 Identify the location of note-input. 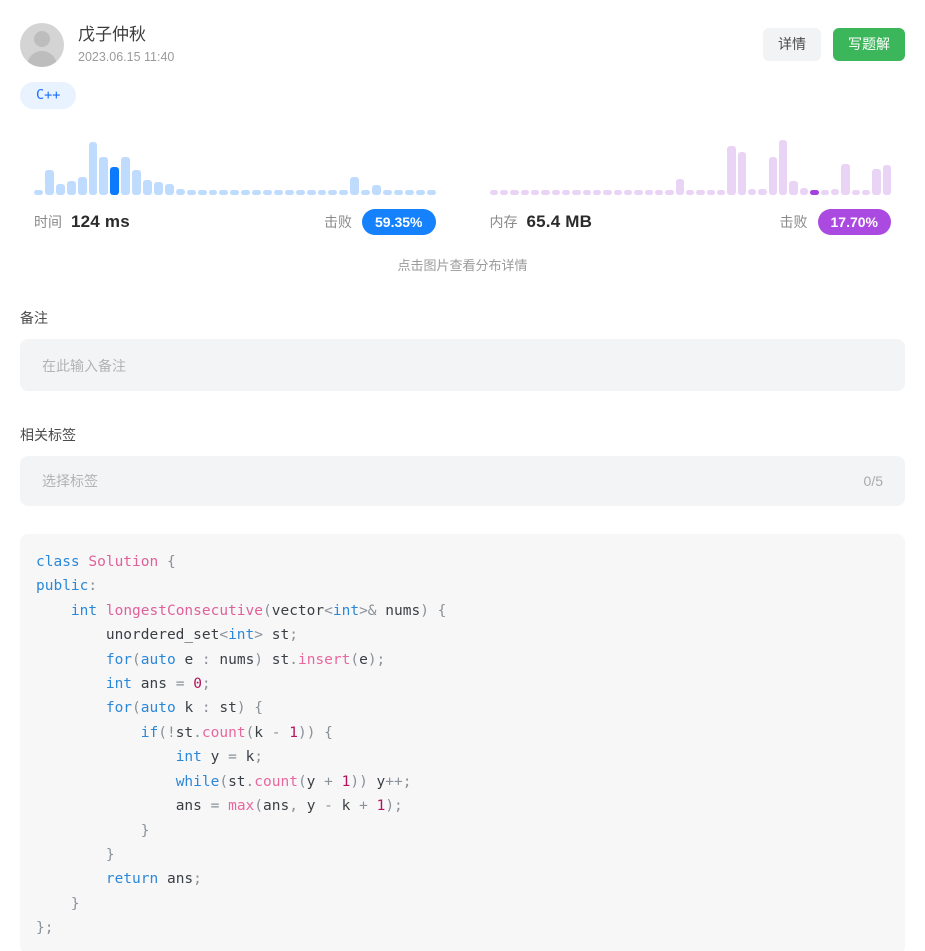
(462, 365).